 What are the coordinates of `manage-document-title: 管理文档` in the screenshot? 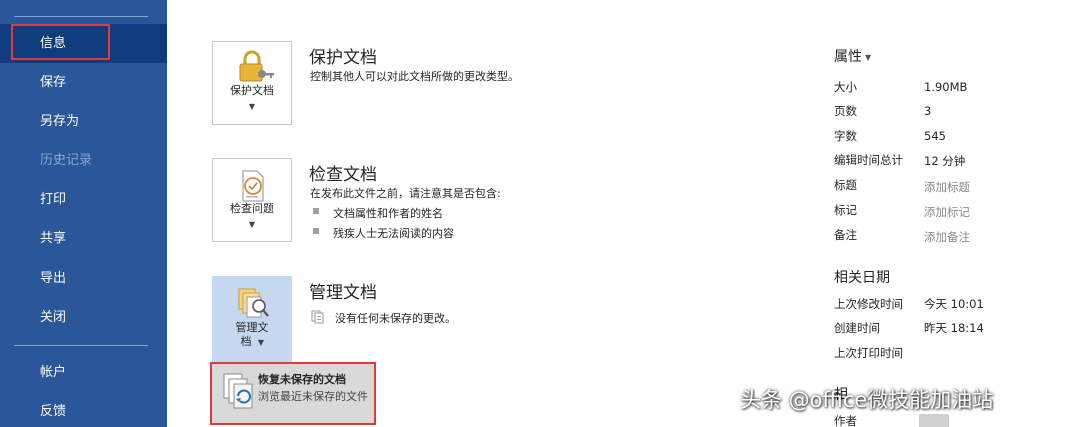 It's located at (343, 293).